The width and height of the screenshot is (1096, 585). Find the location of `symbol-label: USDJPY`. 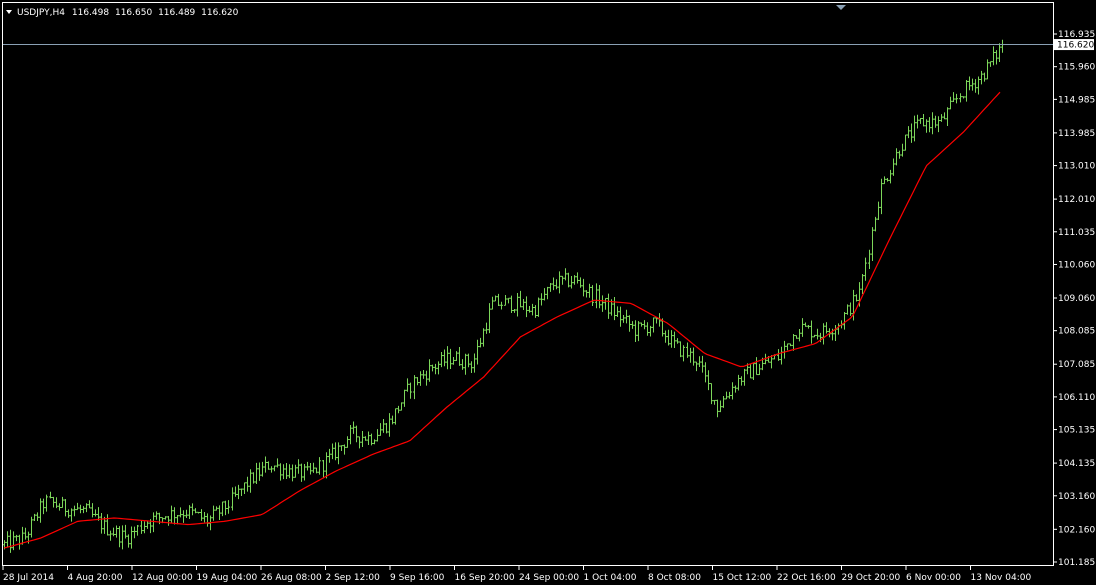

symbol-label: USDJPY is located at coordinates (33, 13).